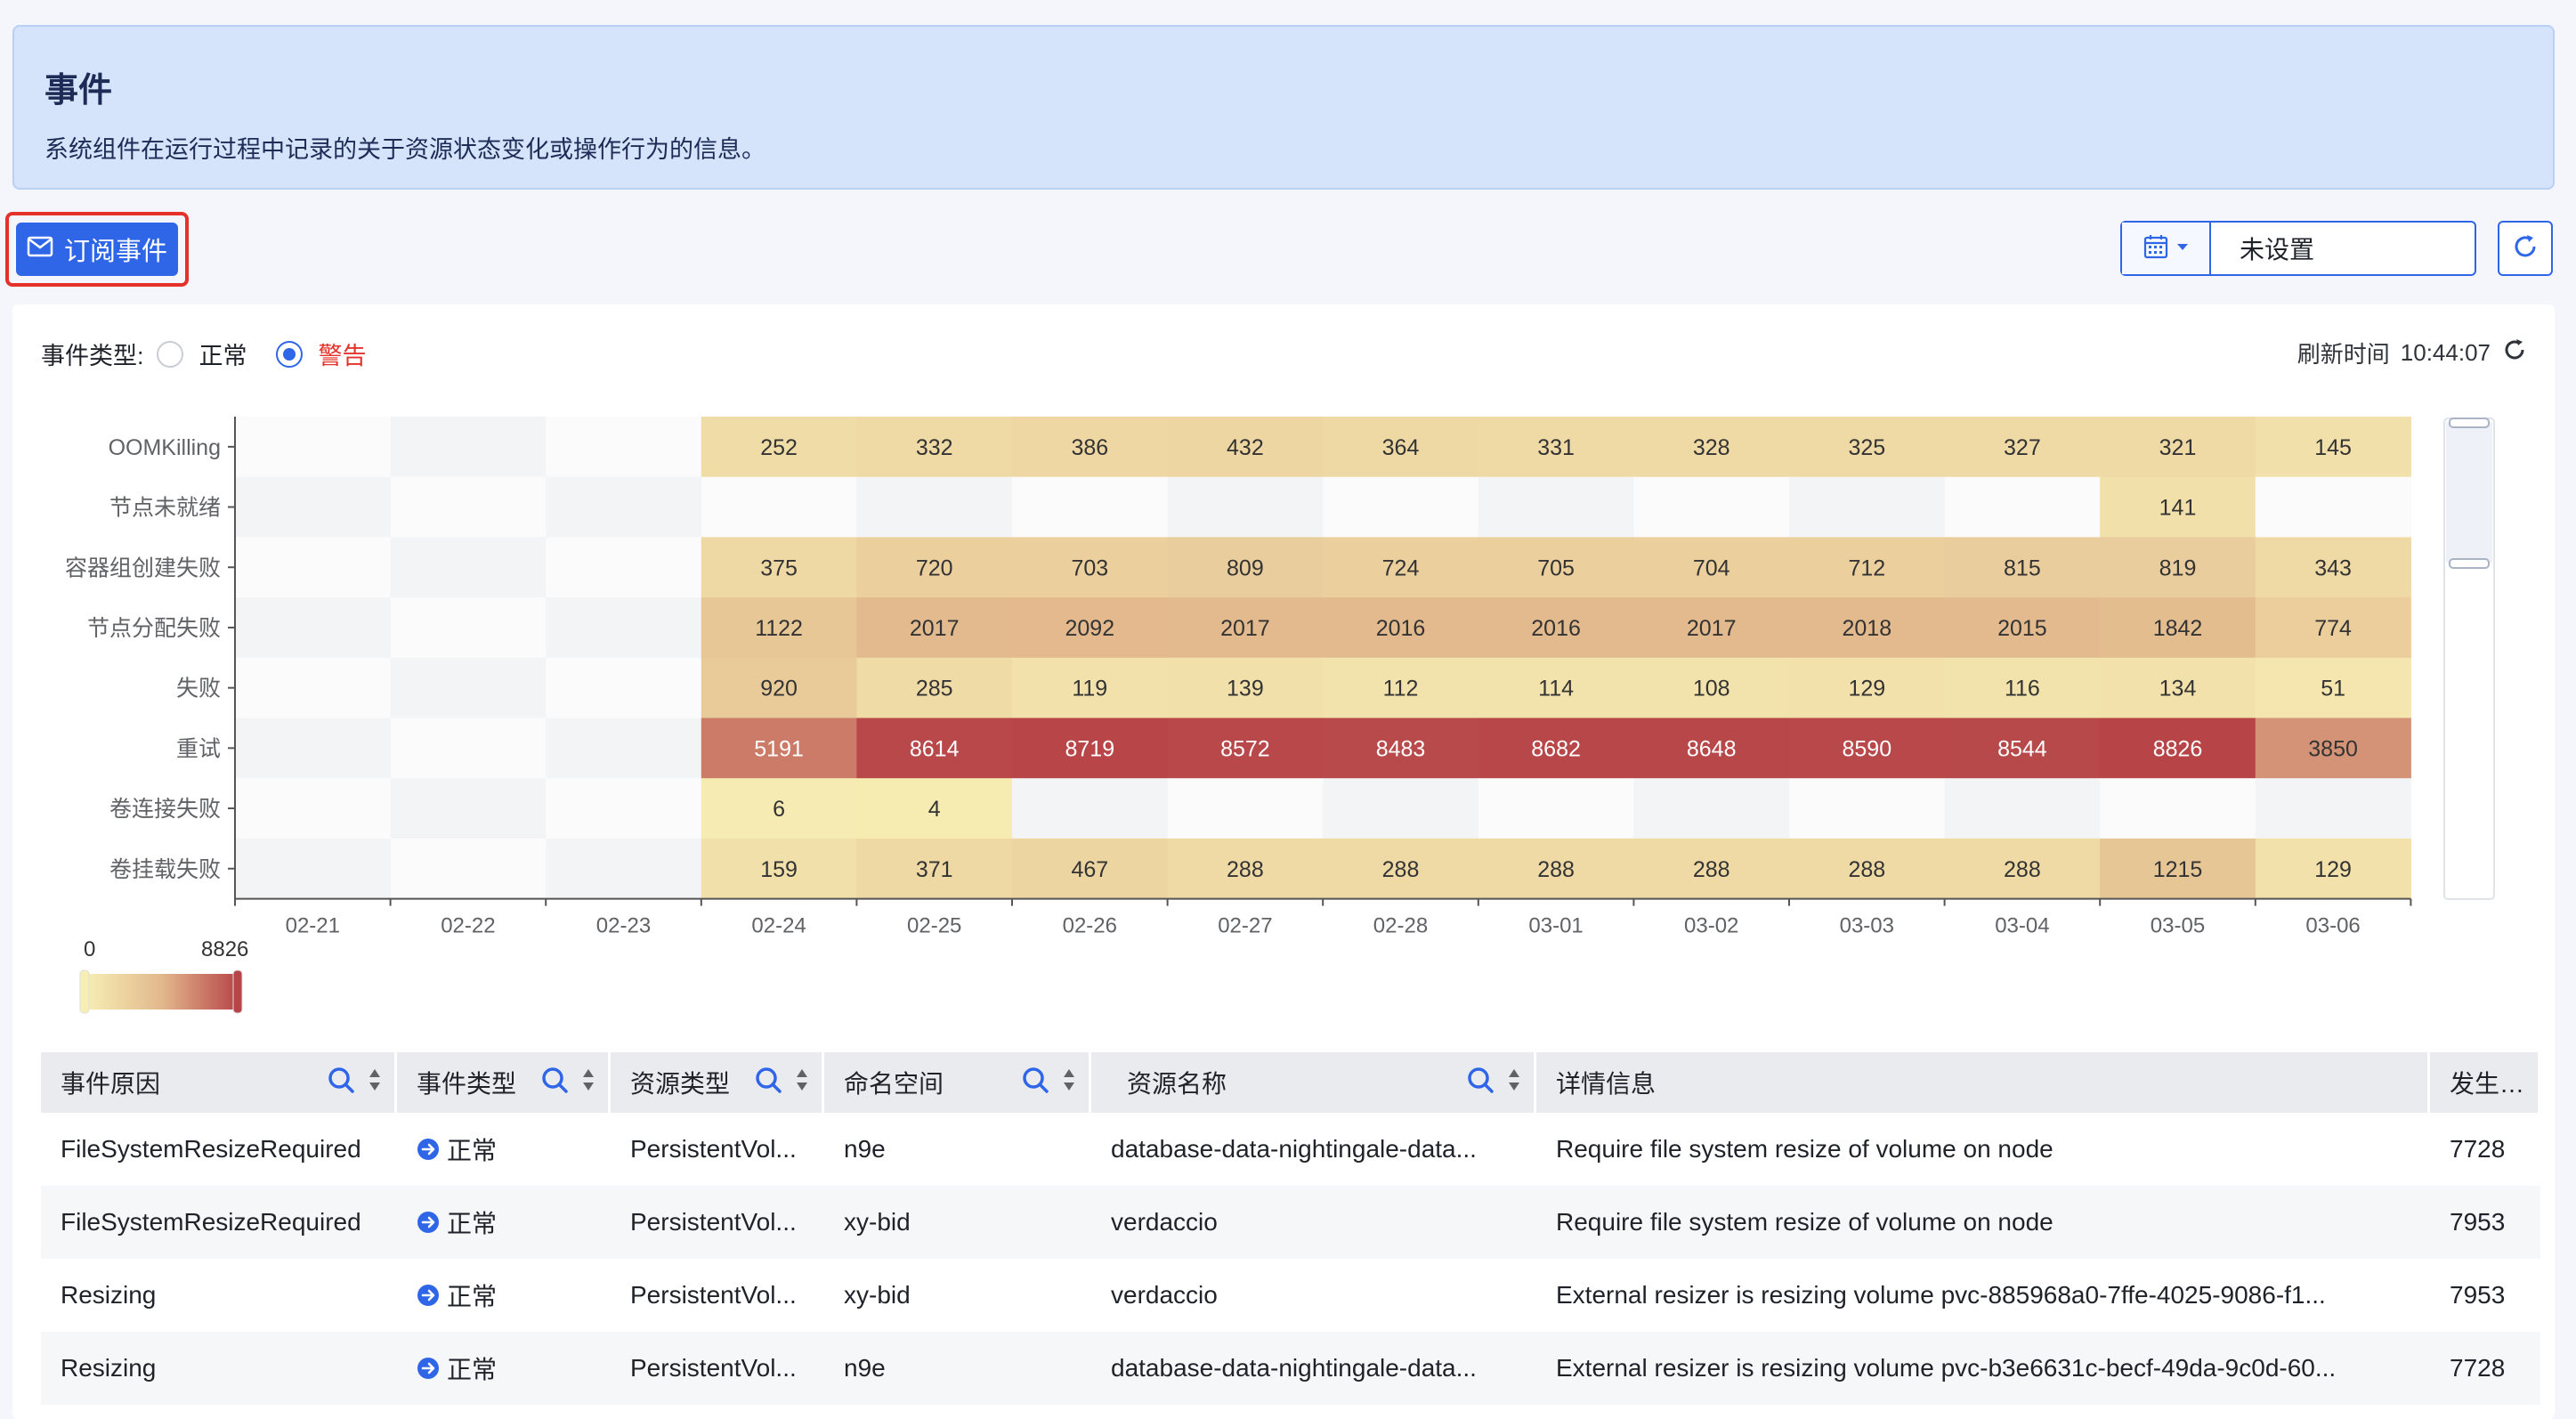 Image resolution: width=2576 pixels, height=1419 pixels. What do you see at coordinates (2525, 248) in the screenshot?
I see `refresh-button` at bounding box center [2525, 248].